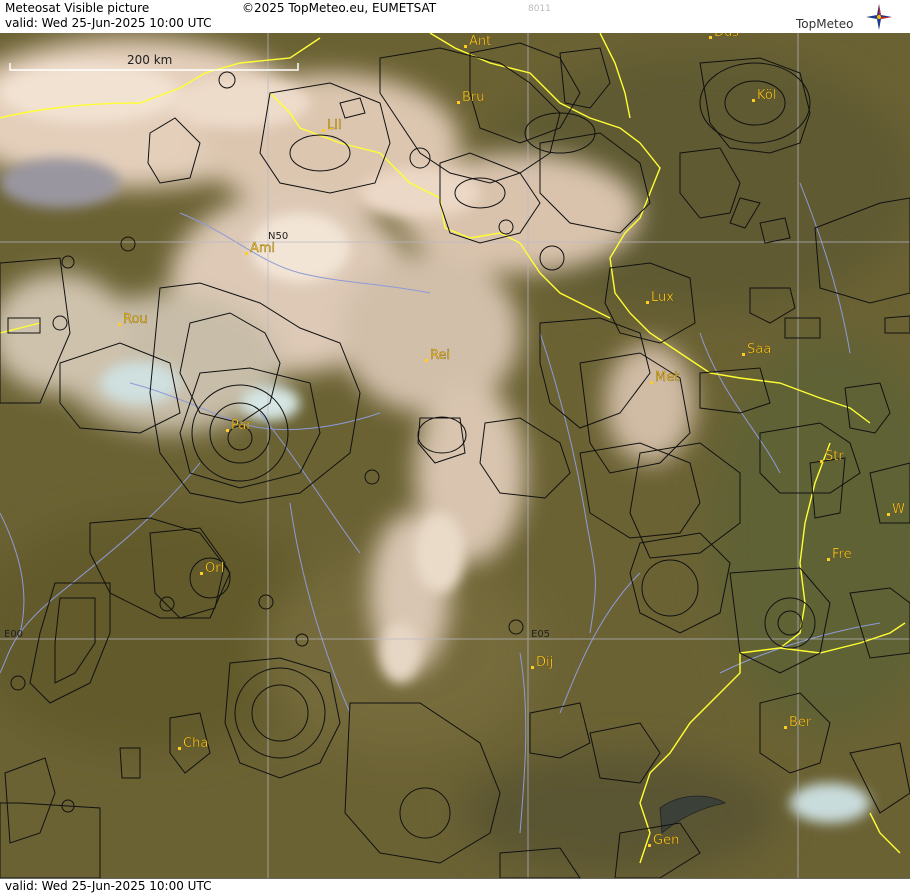 The height and width of the screenshot is (893, 910). Describe the element at coordinates (195, 743) in the screenshot. I see `city-label-cha: Cha` at that location.